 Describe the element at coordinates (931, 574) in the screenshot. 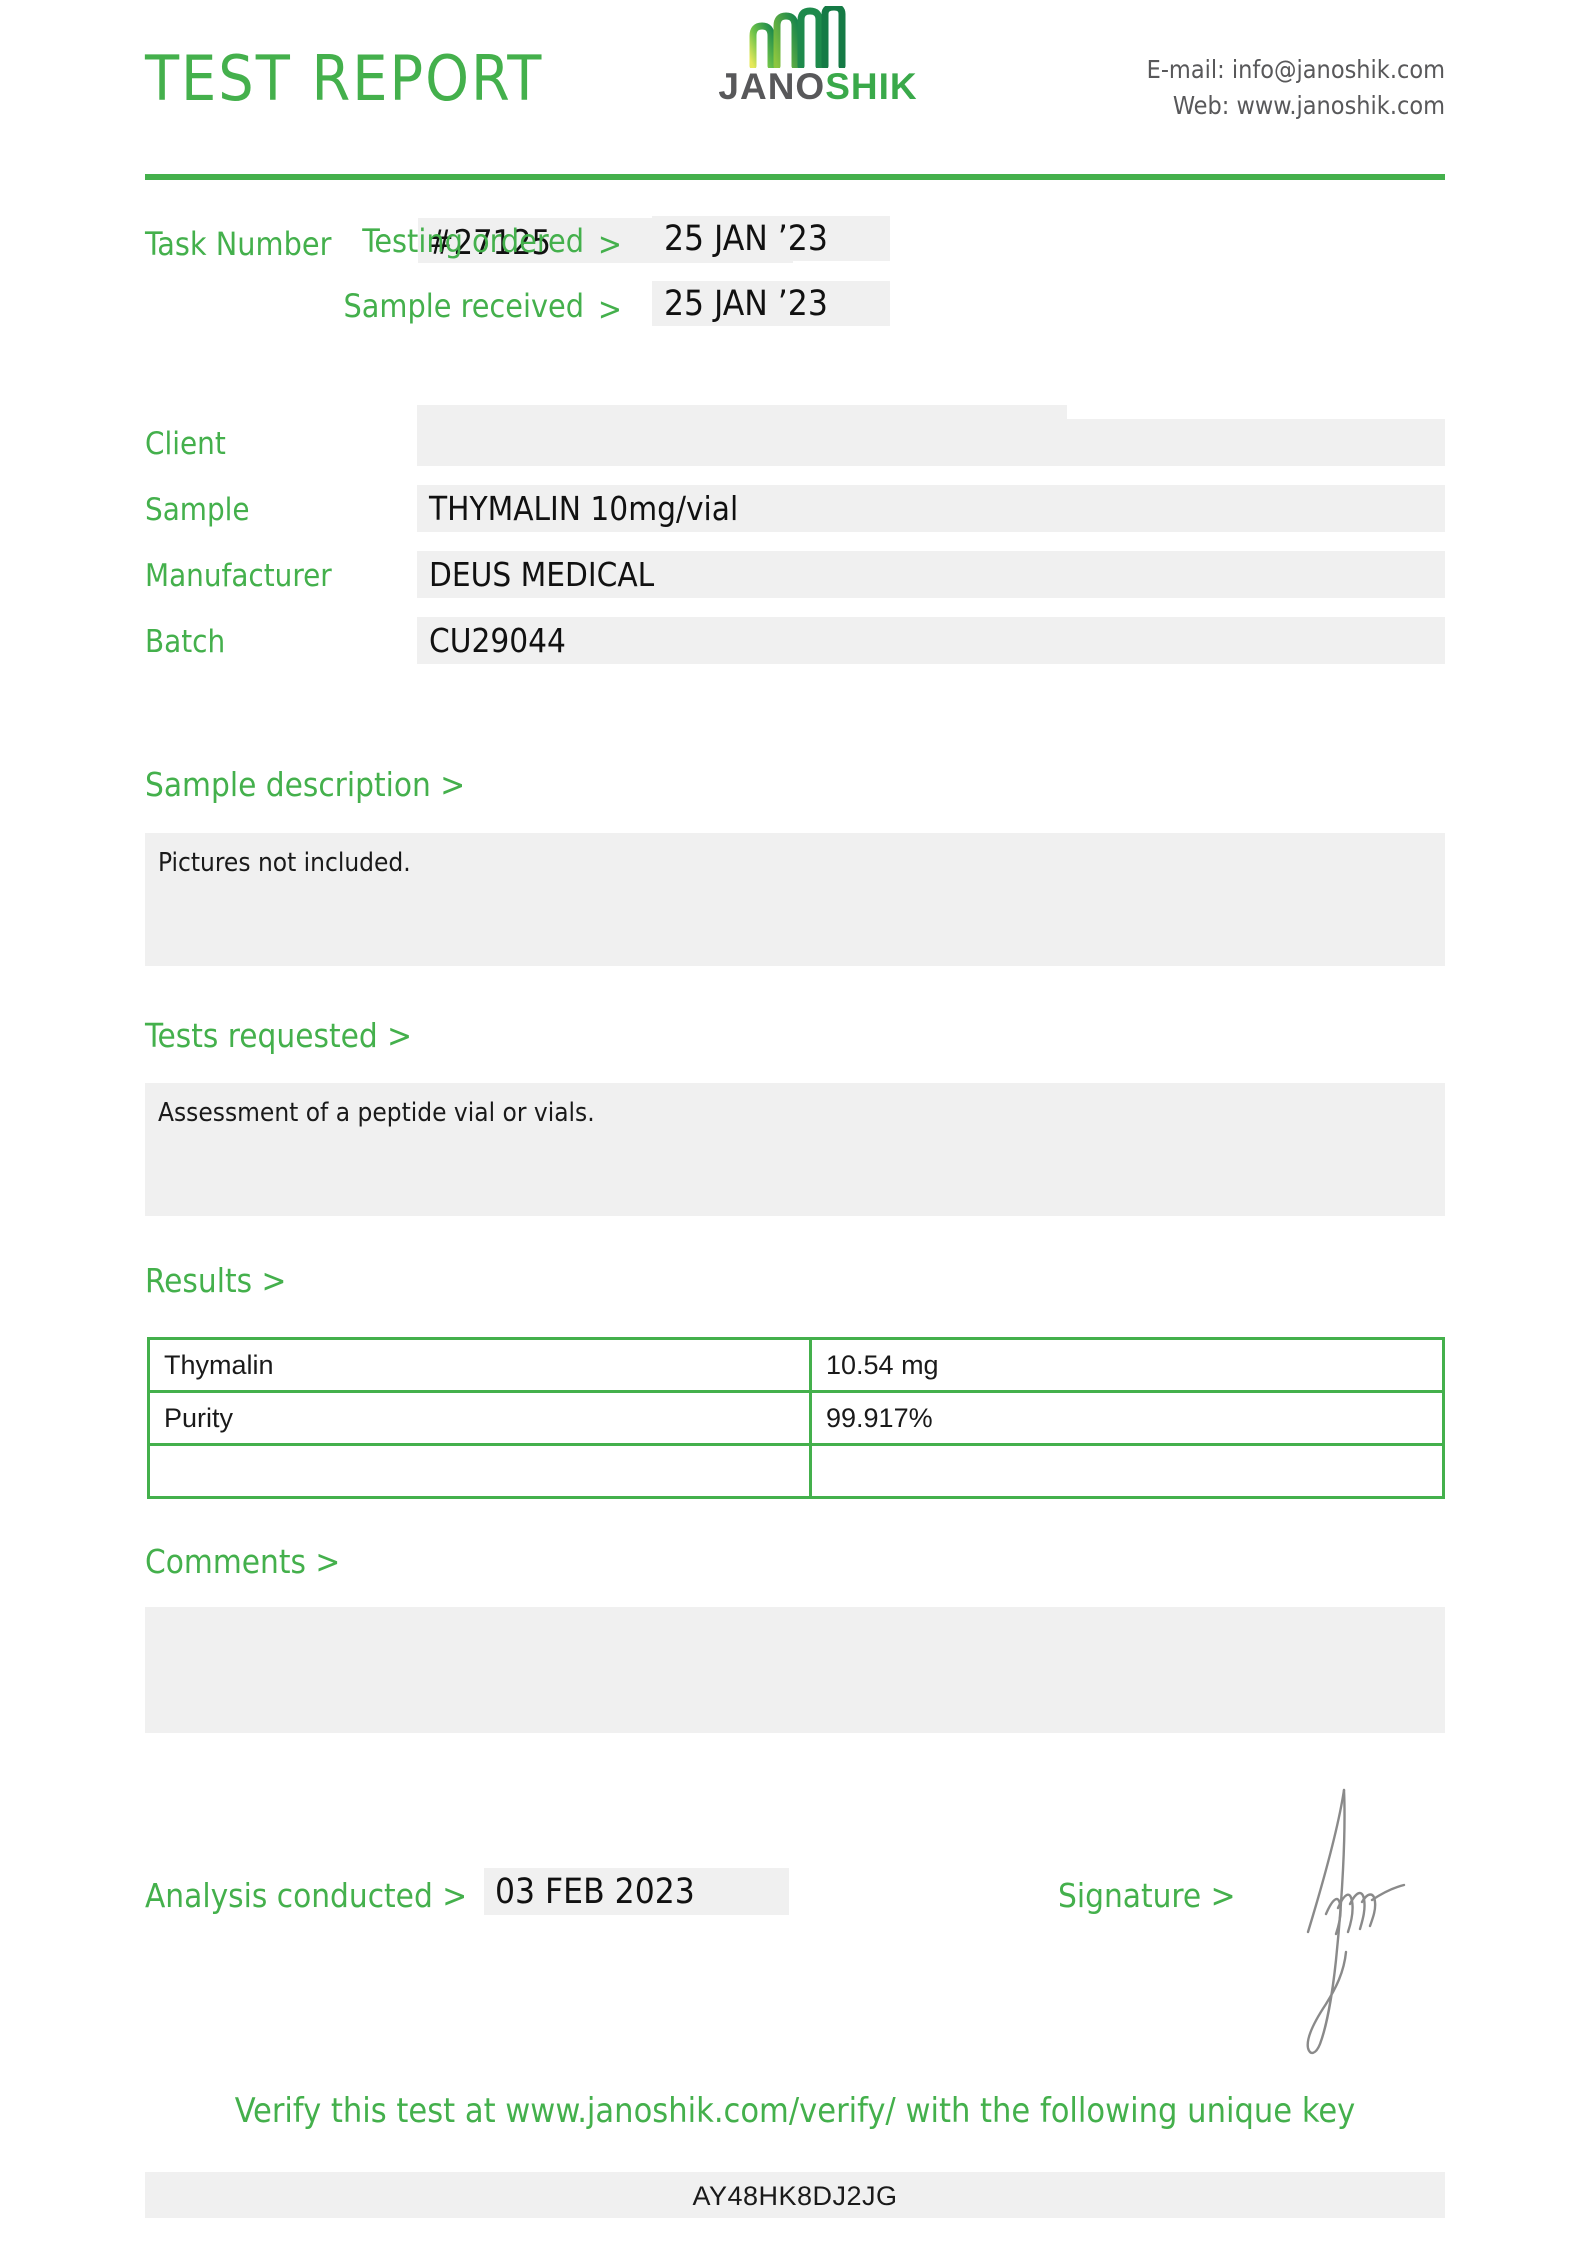

I see `manufacturer-field: DEUS MEDICAL` at that location.